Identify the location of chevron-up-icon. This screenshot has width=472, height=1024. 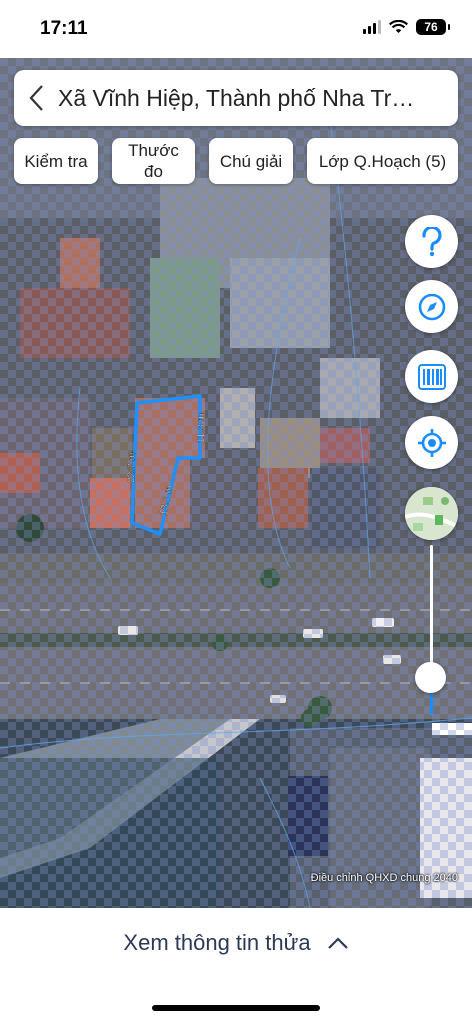
(337, 943).